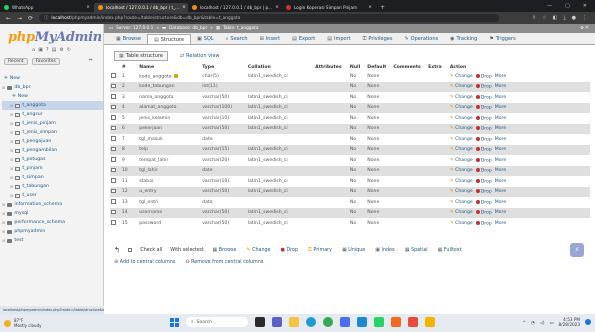  What do you see at coordinates (329, 7) in the screenshot?
I see `browser-tab: Login Koperasi Simpan Pinjam ×` at bounding box center [329, 7].